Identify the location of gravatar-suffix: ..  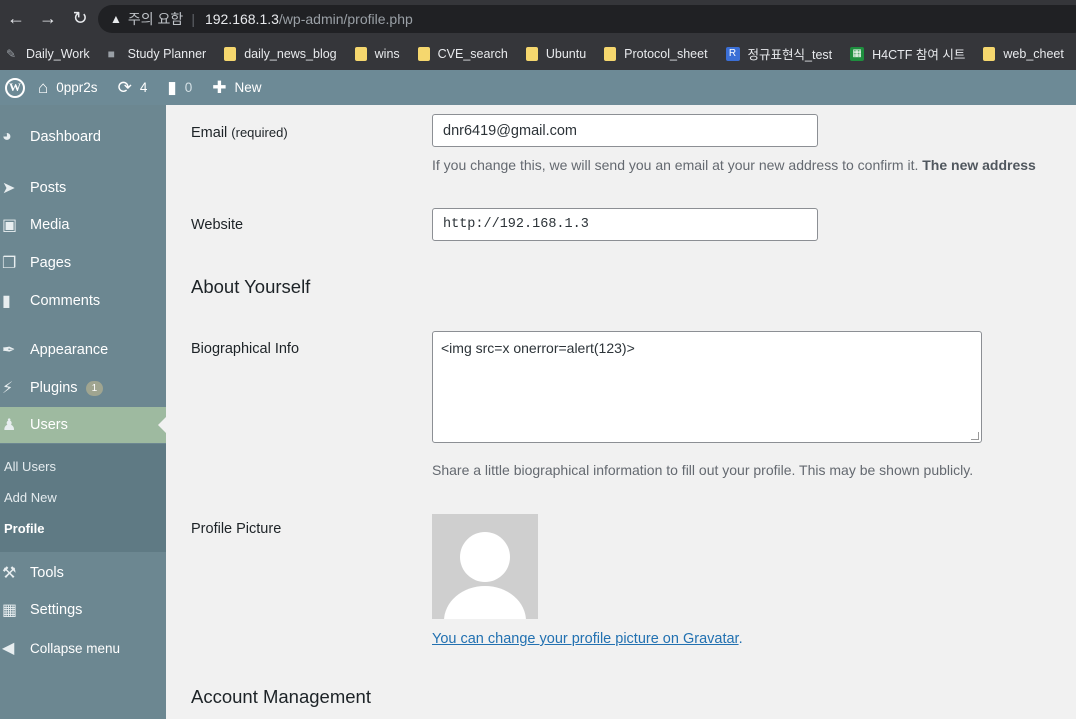
(740, 639).